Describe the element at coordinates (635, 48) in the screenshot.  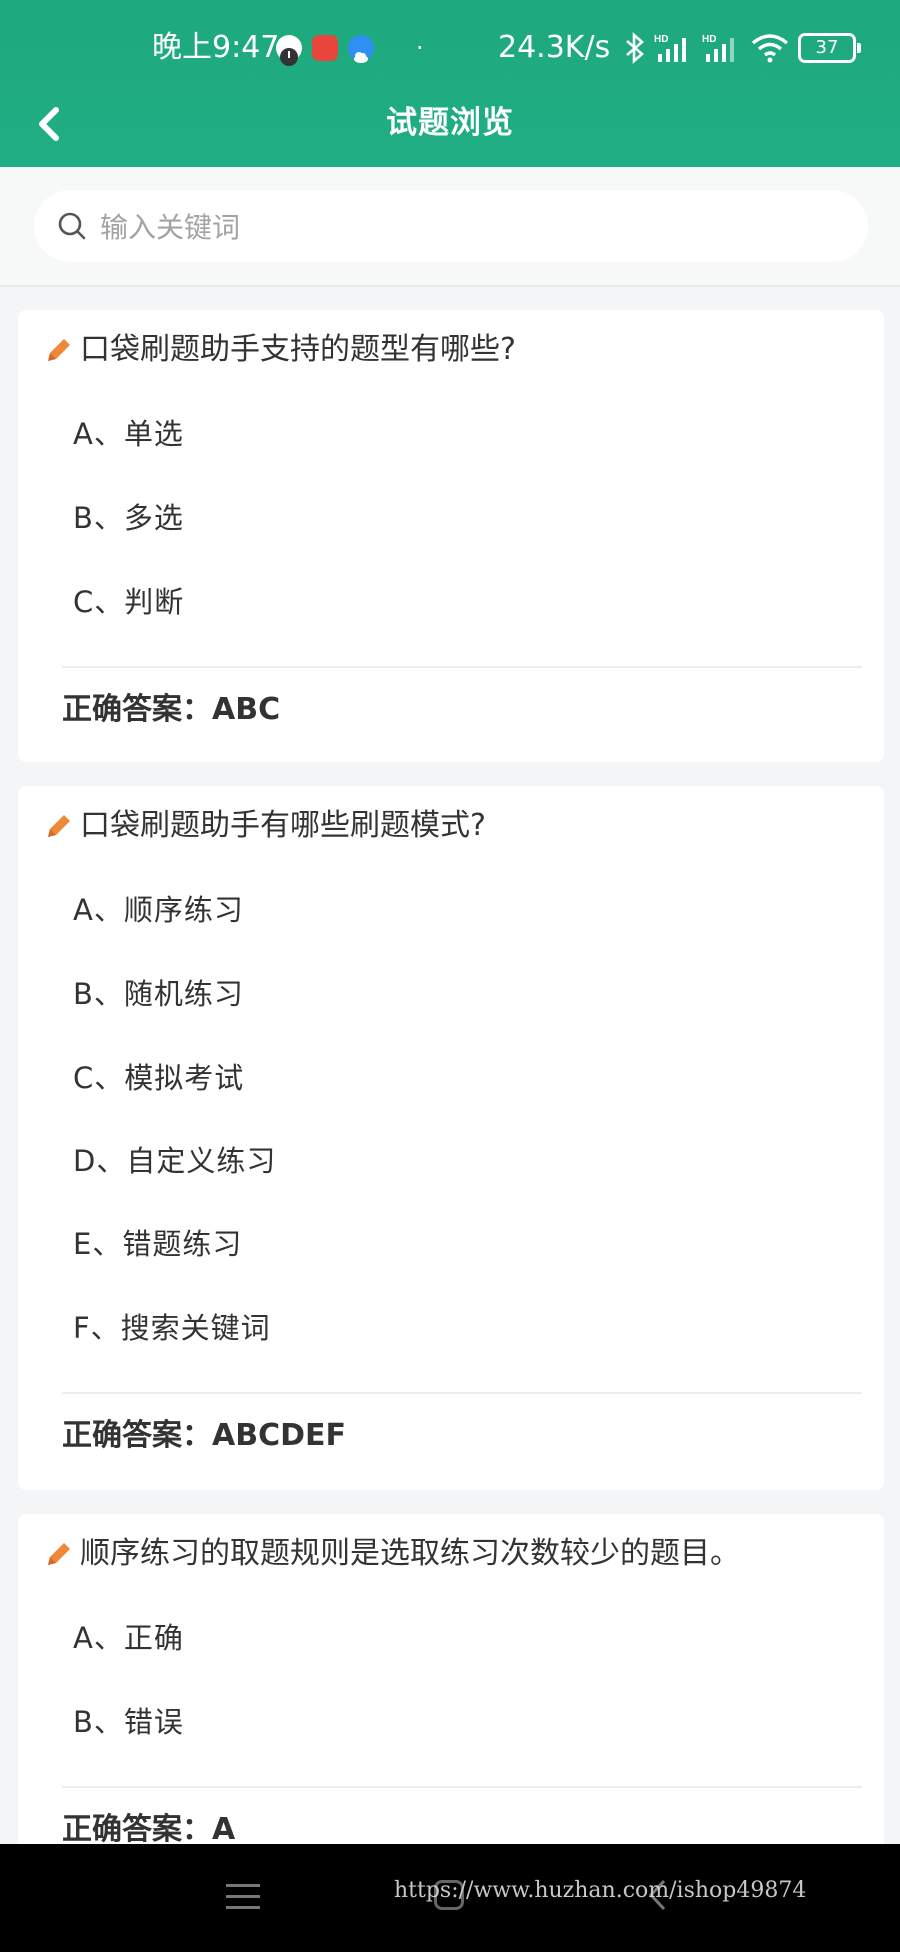
I see `bluetooth-icon` at that location.